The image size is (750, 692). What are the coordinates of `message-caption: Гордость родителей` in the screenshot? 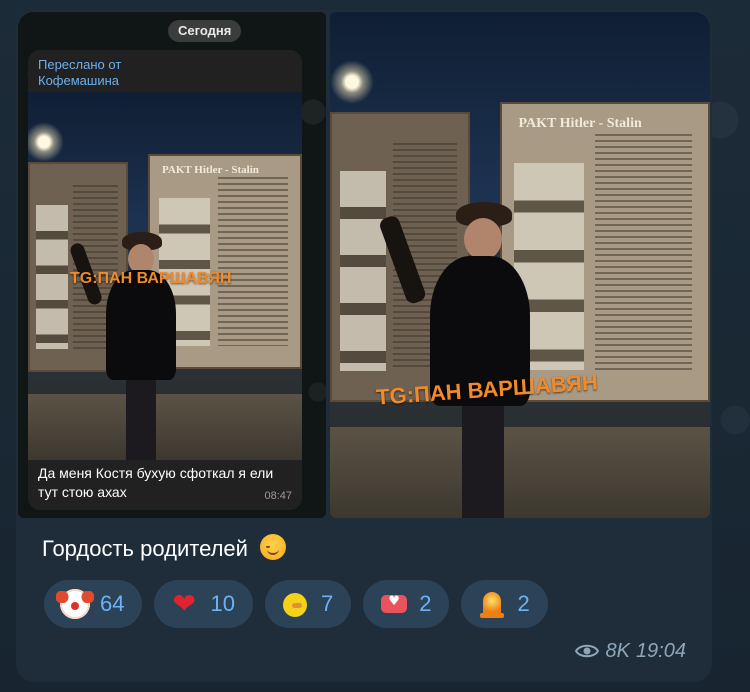 It's located at (164, 549).